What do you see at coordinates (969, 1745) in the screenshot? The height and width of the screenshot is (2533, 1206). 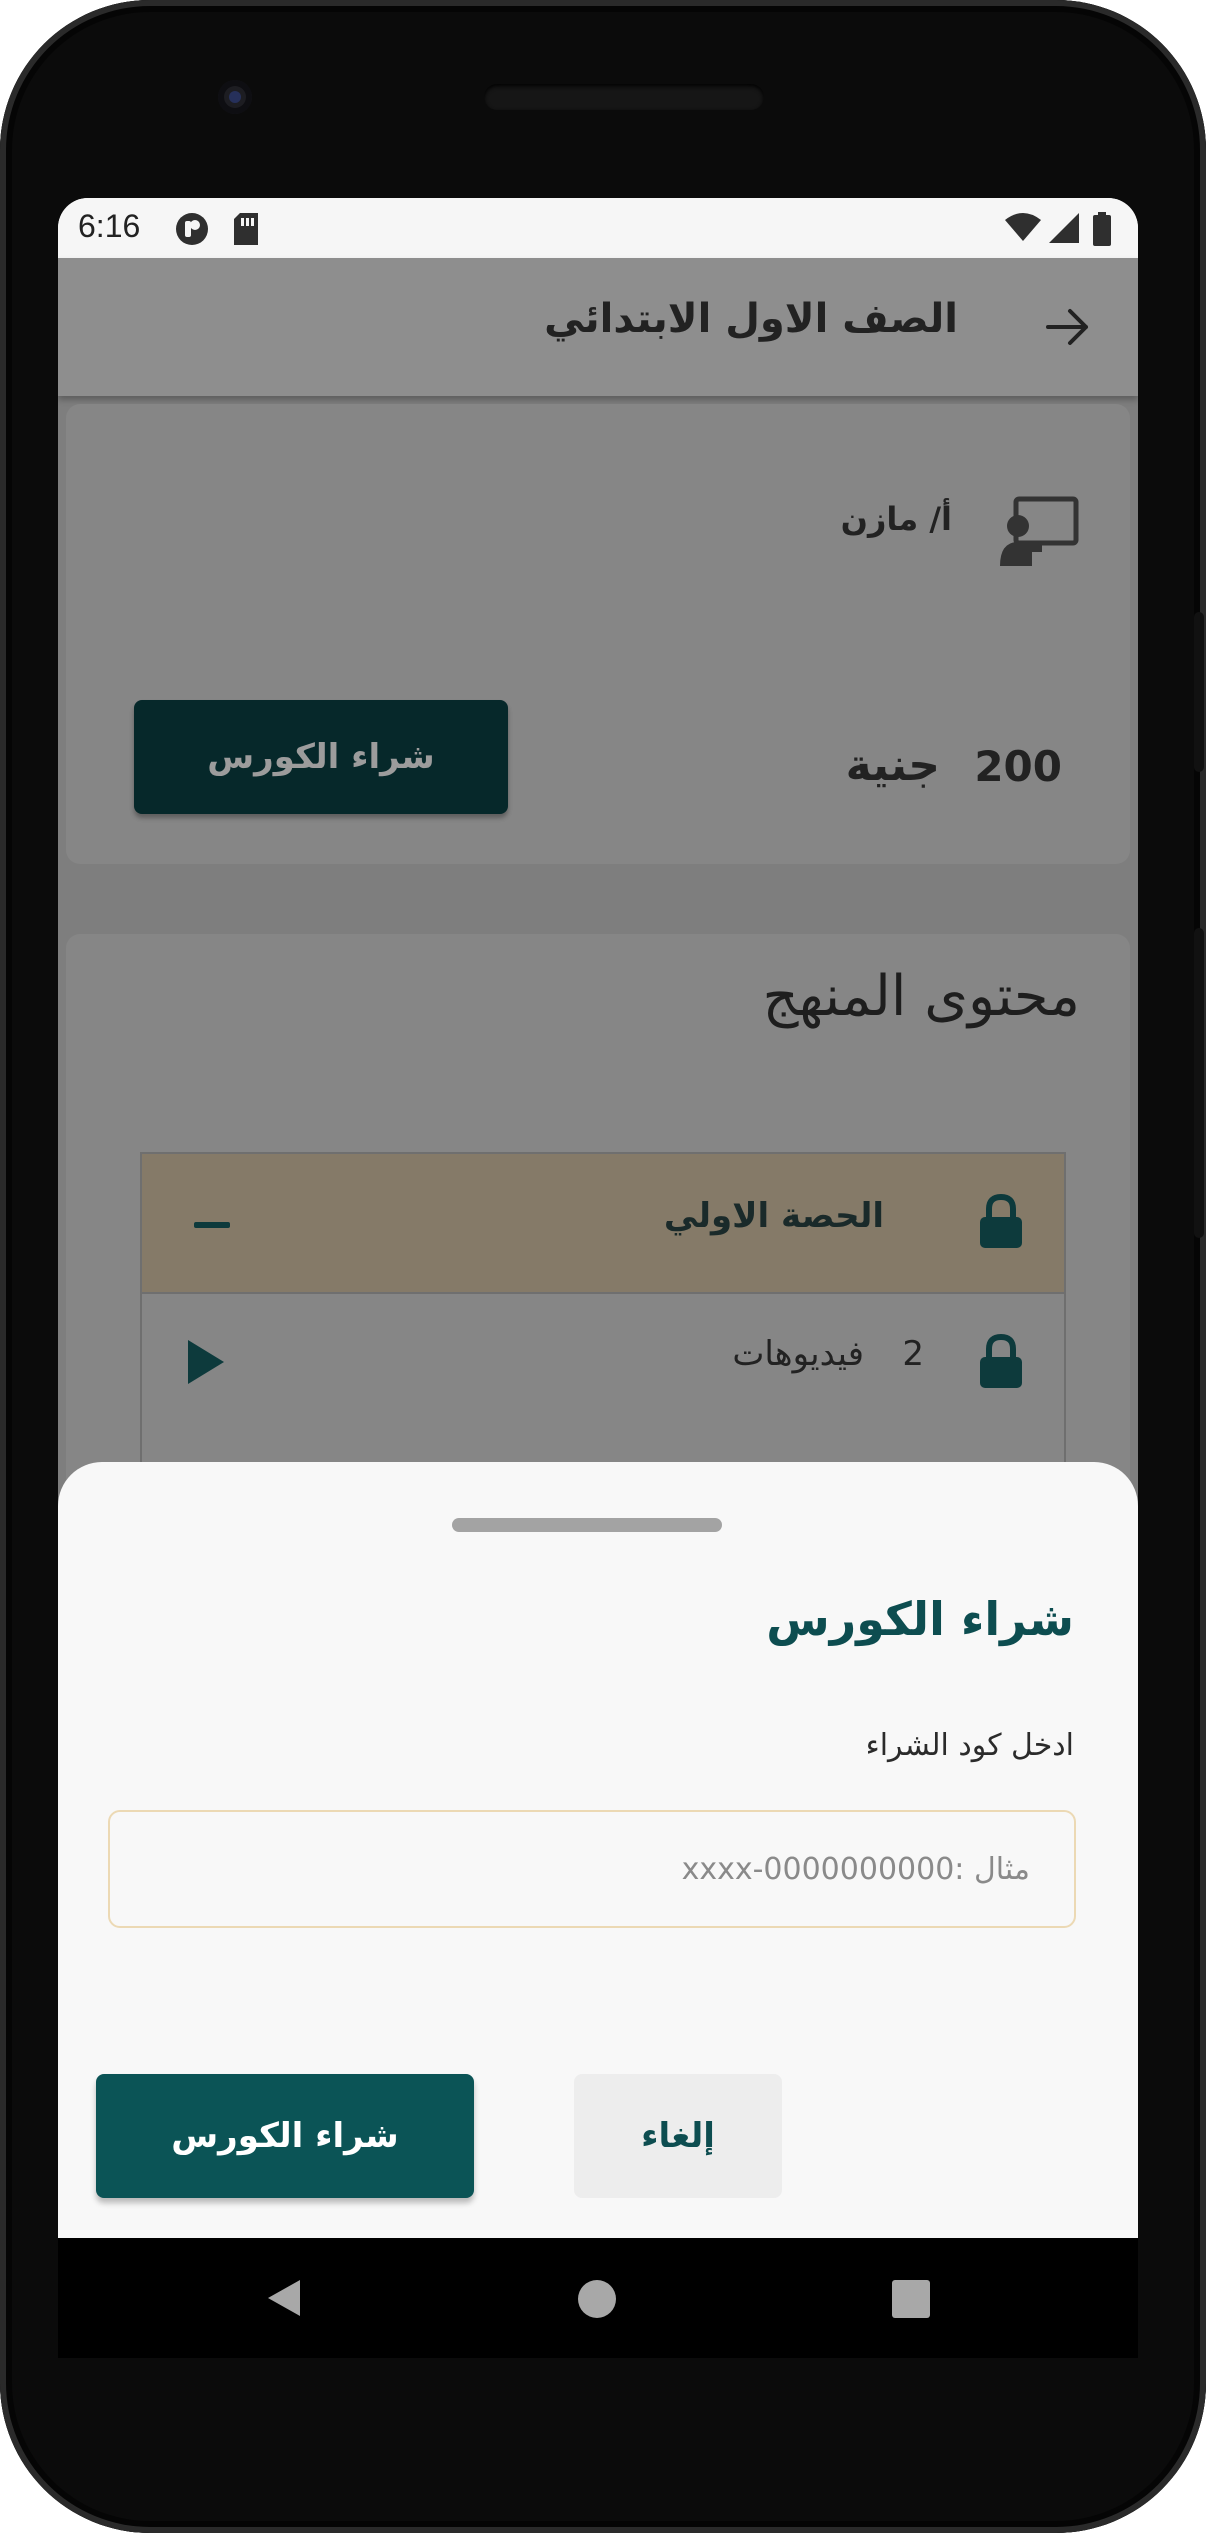 I see `code-label: ادخل كود الشراء` at bounding box center [969, 1745].